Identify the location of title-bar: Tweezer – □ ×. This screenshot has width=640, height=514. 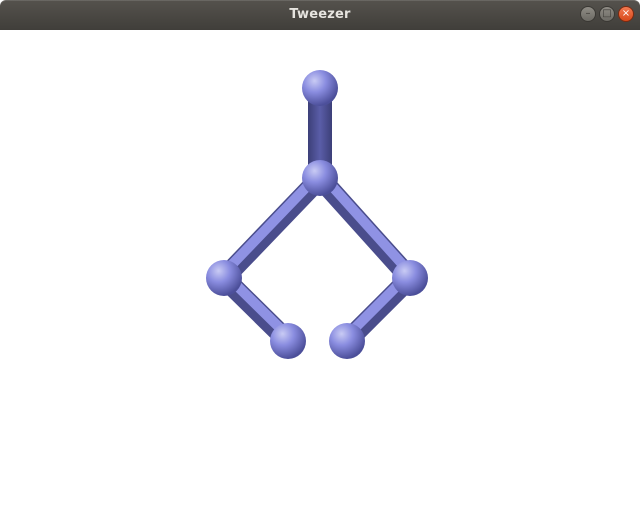
(320, 15).